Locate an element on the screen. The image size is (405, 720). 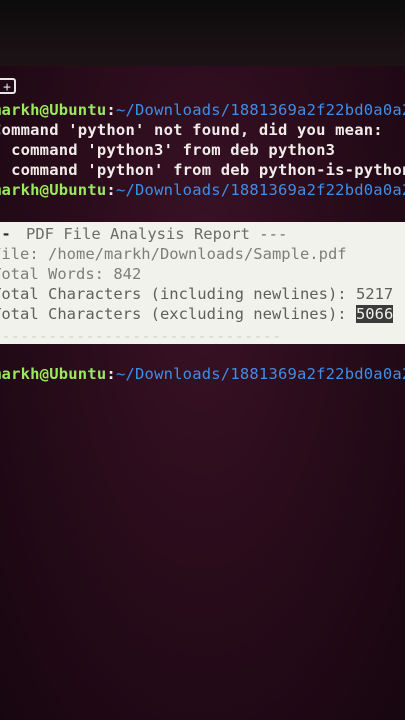
report-footer: ------------------------------- is located at coordinates (141, 336).